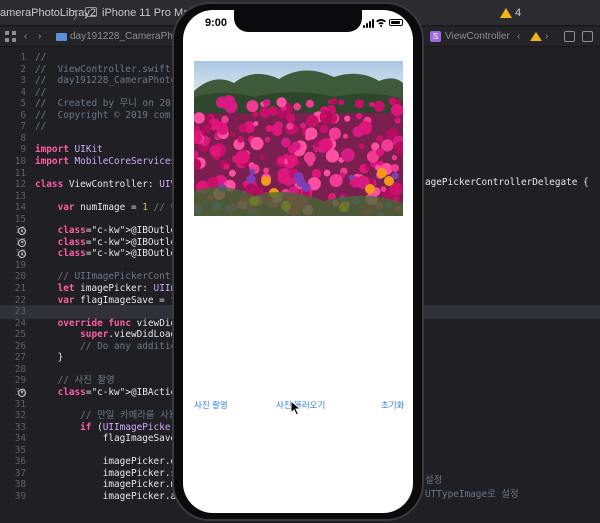 The width and height of the screenshot is (600, 523). What do you see at coordinates (39, 36) in the screenshot?
I see `forward-arrow-icon: ›` at bounding box center [39, 36].